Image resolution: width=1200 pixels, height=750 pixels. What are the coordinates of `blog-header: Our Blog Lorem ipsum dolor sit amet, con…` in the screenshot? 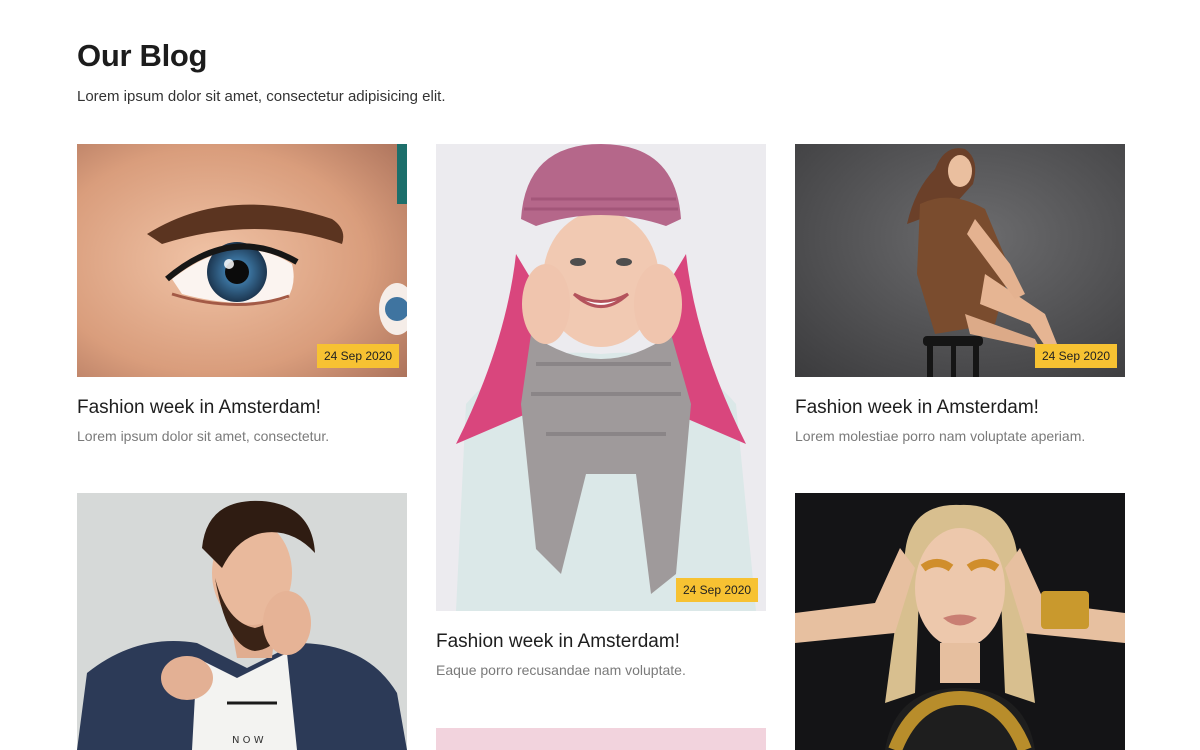 It's located at (261, 71).